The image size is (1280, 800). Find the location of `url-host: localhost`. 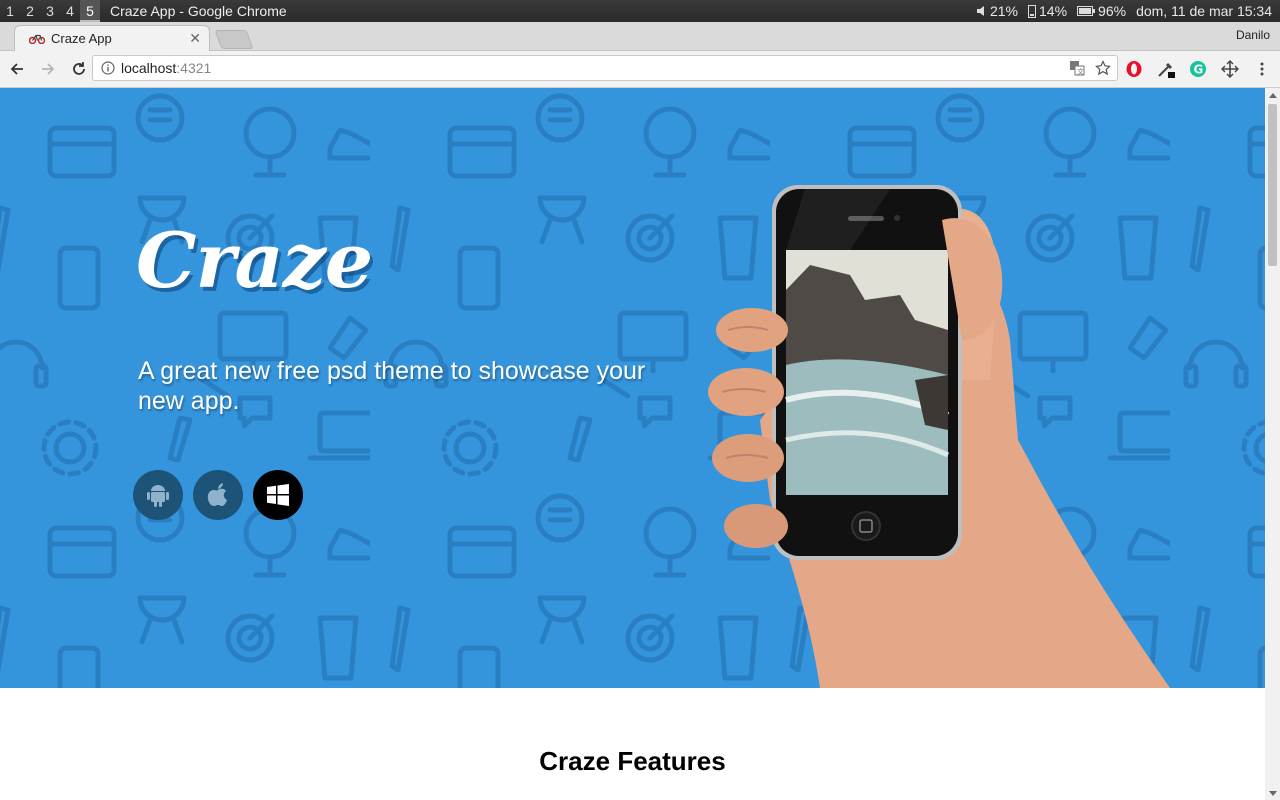

url-host: localhost is located at coordinates (149, 68).